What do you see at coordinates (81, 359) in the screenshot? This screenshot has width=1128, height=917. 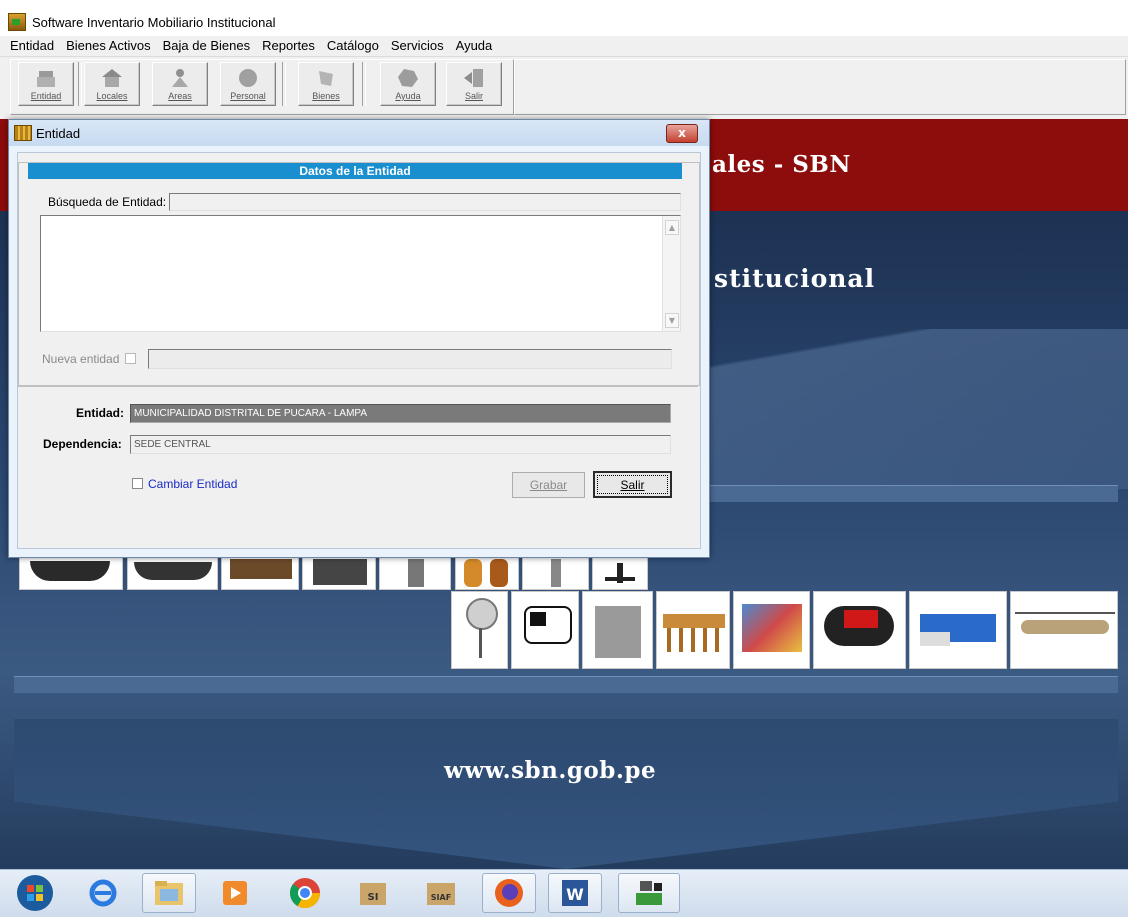 I see `nueva-entidad-label: Nueva entidad` at bounding box center [81, 359].